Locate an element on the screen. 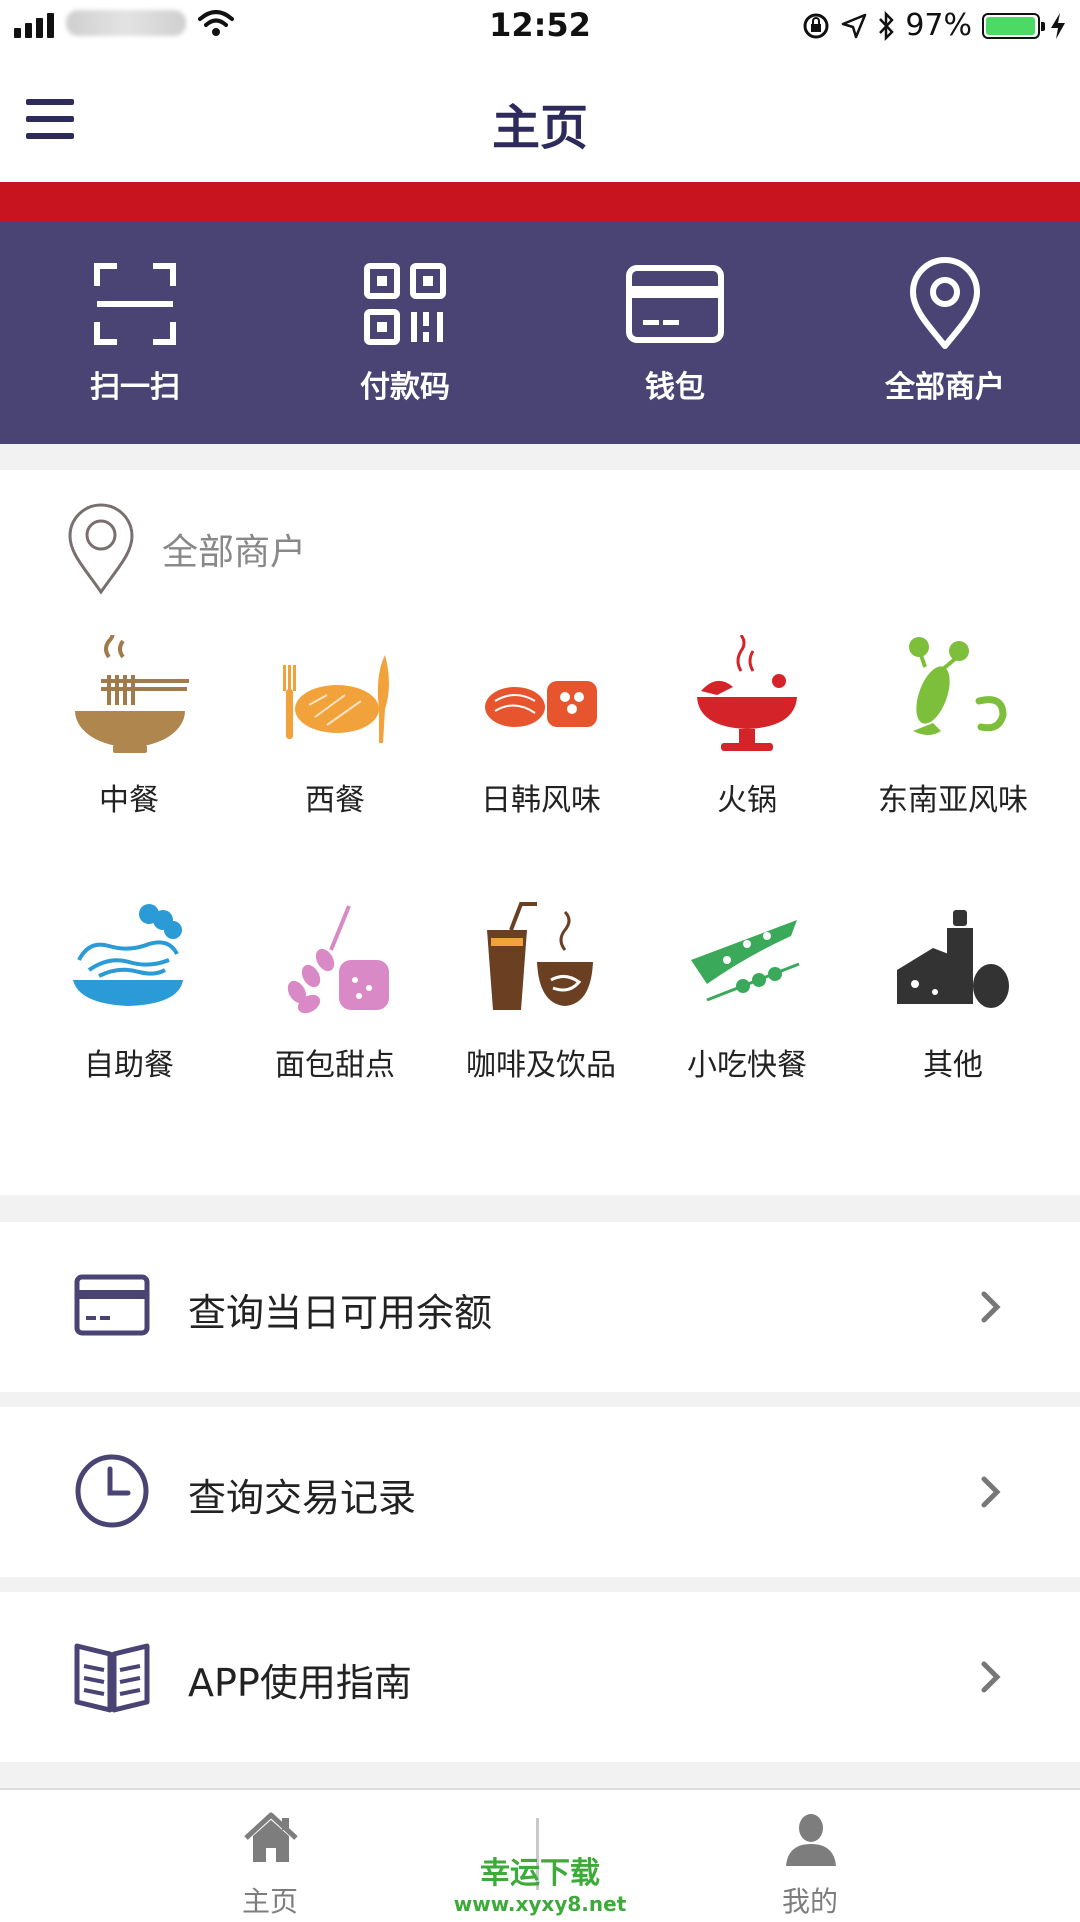 This screenshot has width=1080, height=1922. category-label: 自助餐 is located at coordinates (129, 1065).